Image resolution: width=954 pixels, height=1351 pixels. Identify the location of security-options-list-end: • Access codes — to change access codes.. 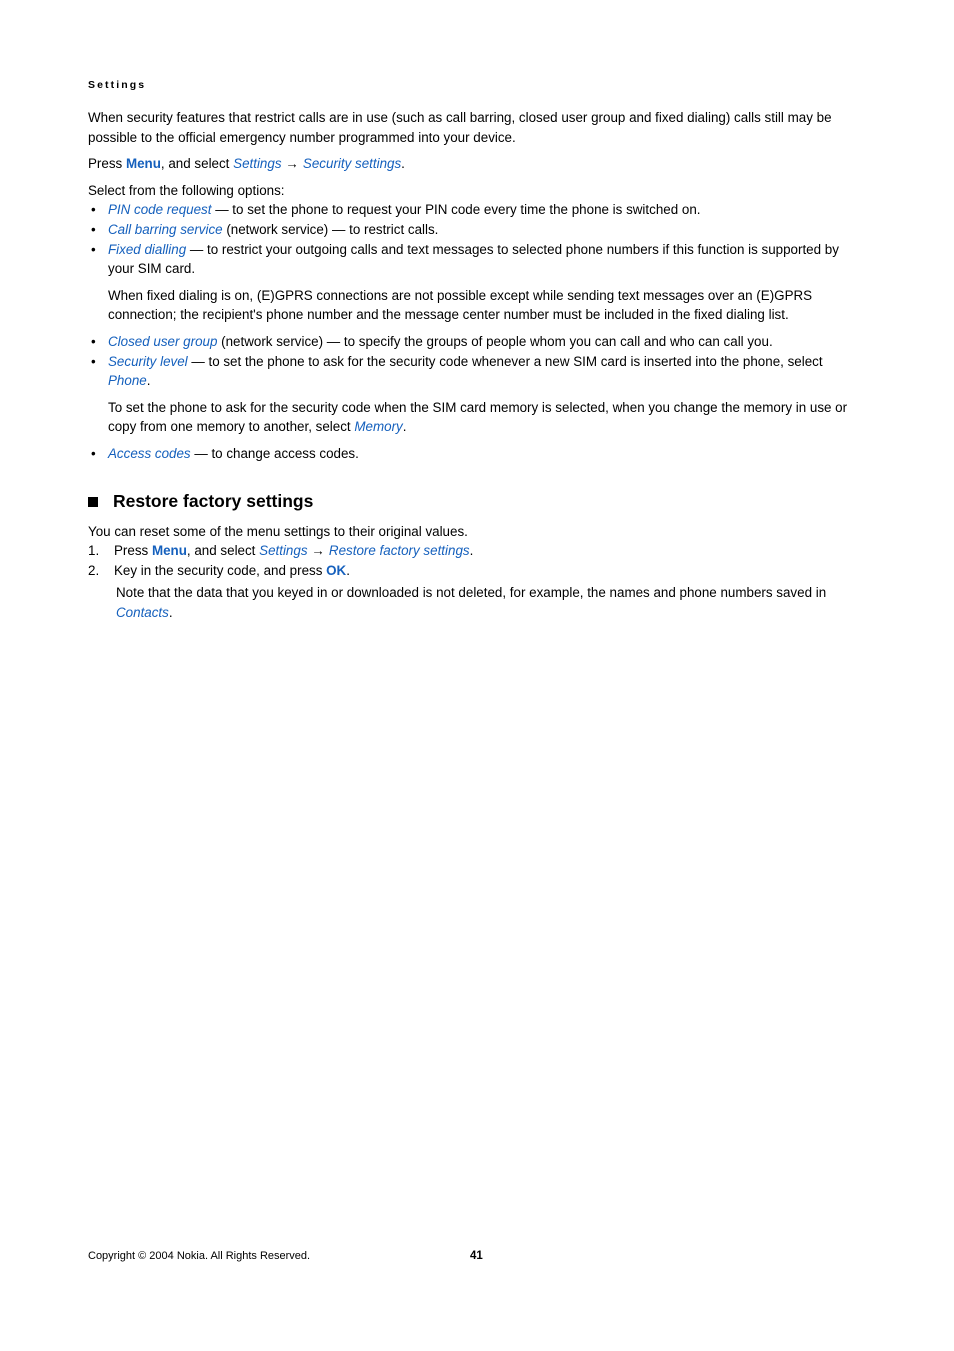
(475, 454).